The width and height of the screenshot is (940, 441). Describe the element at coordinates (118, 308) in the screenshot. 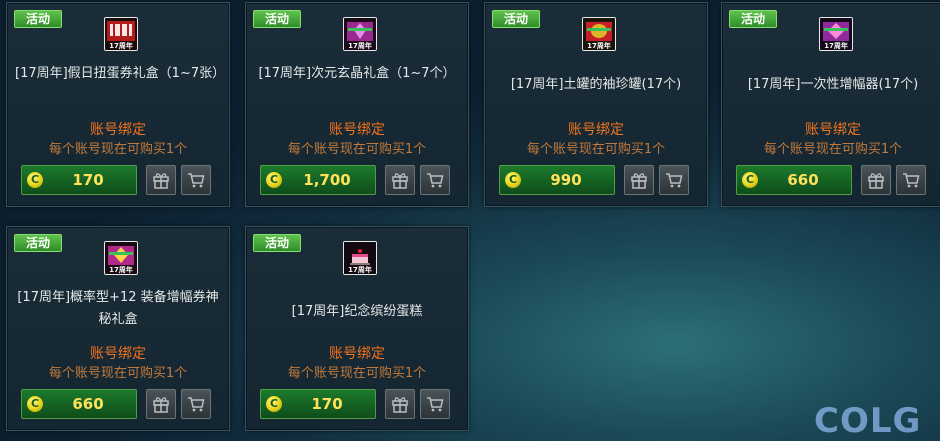

I see `item-title: [17周年]概率型+12 装备增幅券神秘礼盒` at that location.